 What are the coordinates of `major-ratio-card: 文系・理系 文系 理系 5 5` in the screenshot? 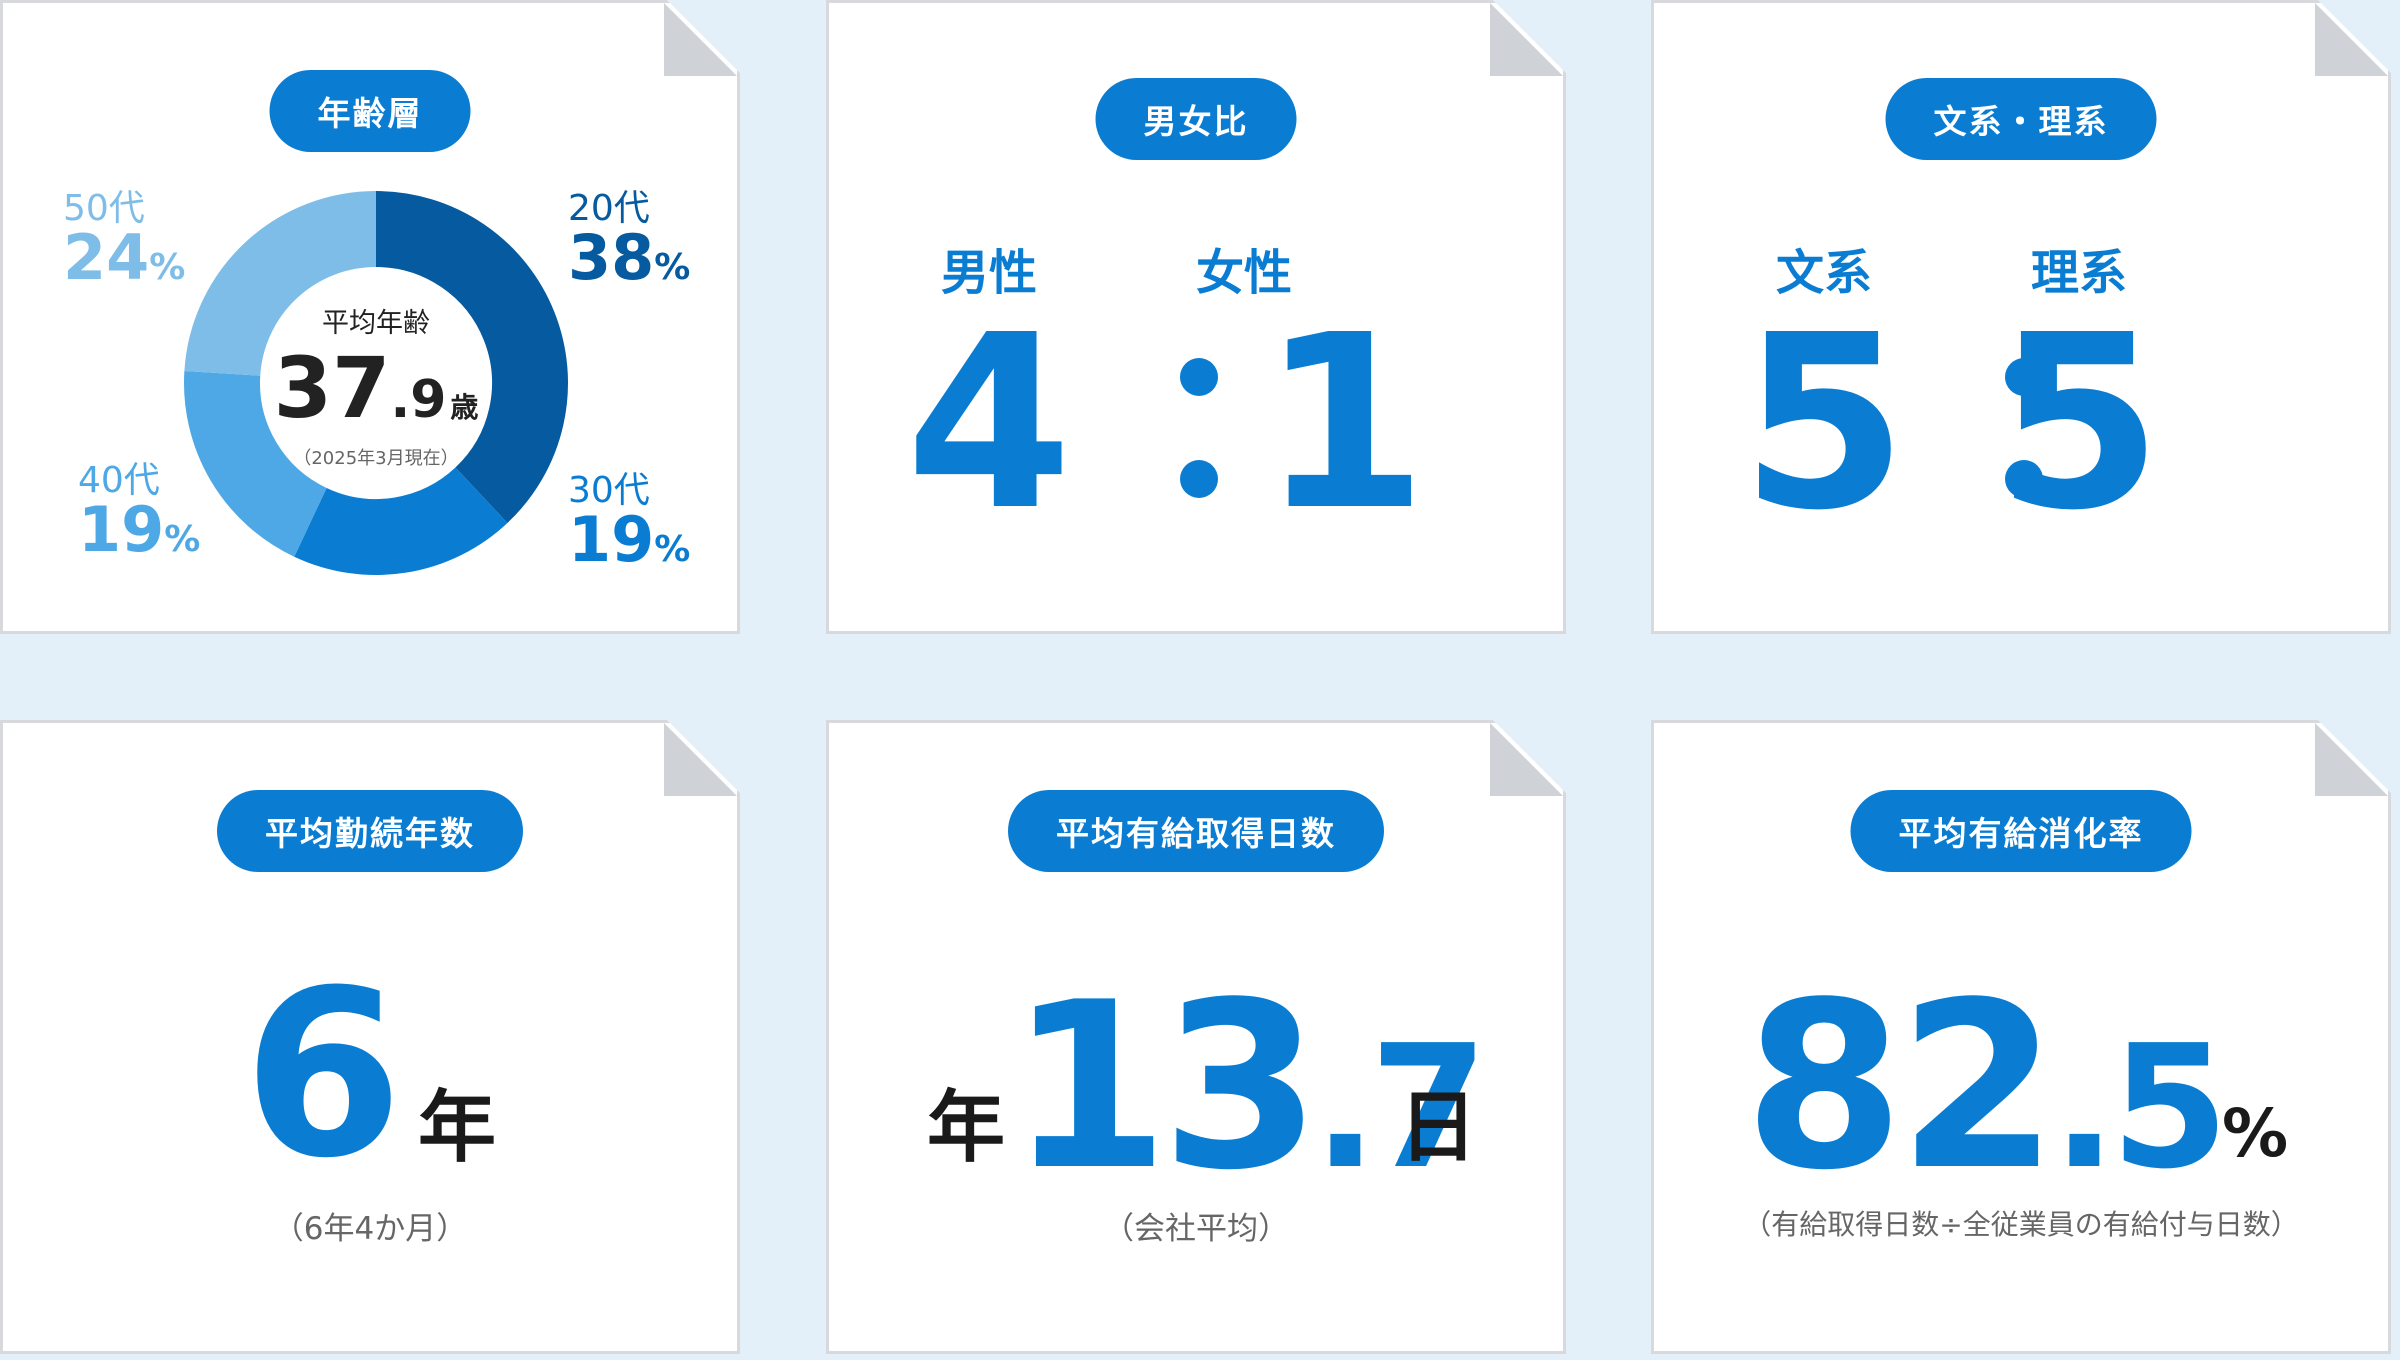 It's located at (2021, 317).